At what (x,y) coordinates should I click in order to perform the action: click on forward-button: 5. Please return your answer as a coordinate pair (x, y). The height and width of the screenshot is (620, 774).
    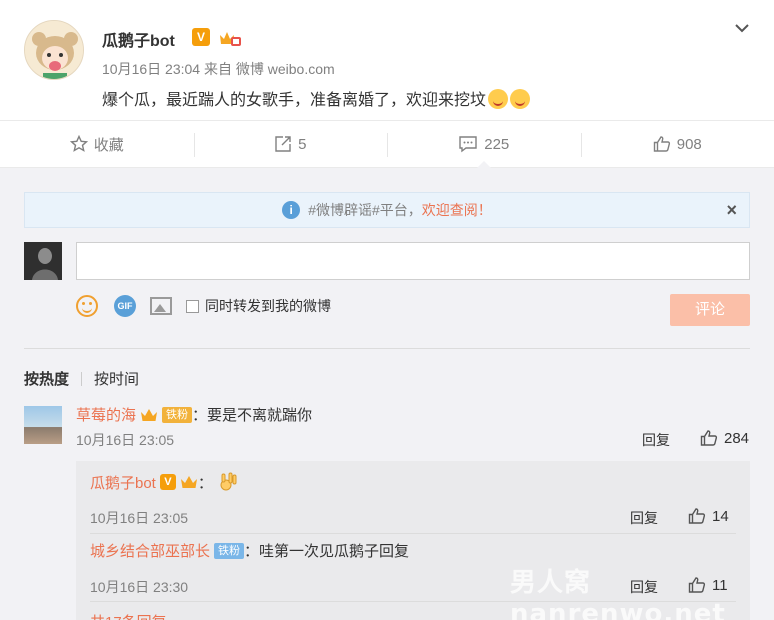
    Looking at the image, I should click on (290, 144).